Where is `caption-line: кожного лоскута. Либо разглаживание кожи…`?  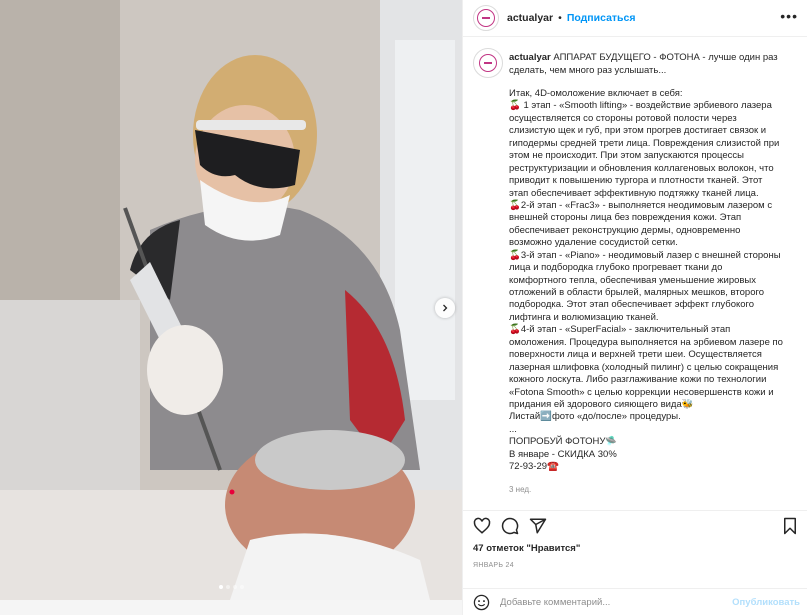 caption-line: кожного лоскута. Либо разглаживание кожи… is located at coordinates (638, 380).